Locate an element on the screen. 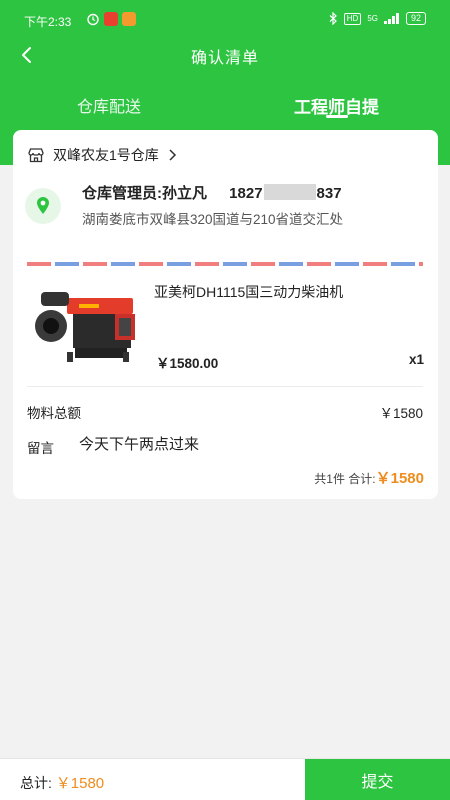 The width and height of the screenshot is (450, 800). phone-redaction is located at coordinates (289, 192).